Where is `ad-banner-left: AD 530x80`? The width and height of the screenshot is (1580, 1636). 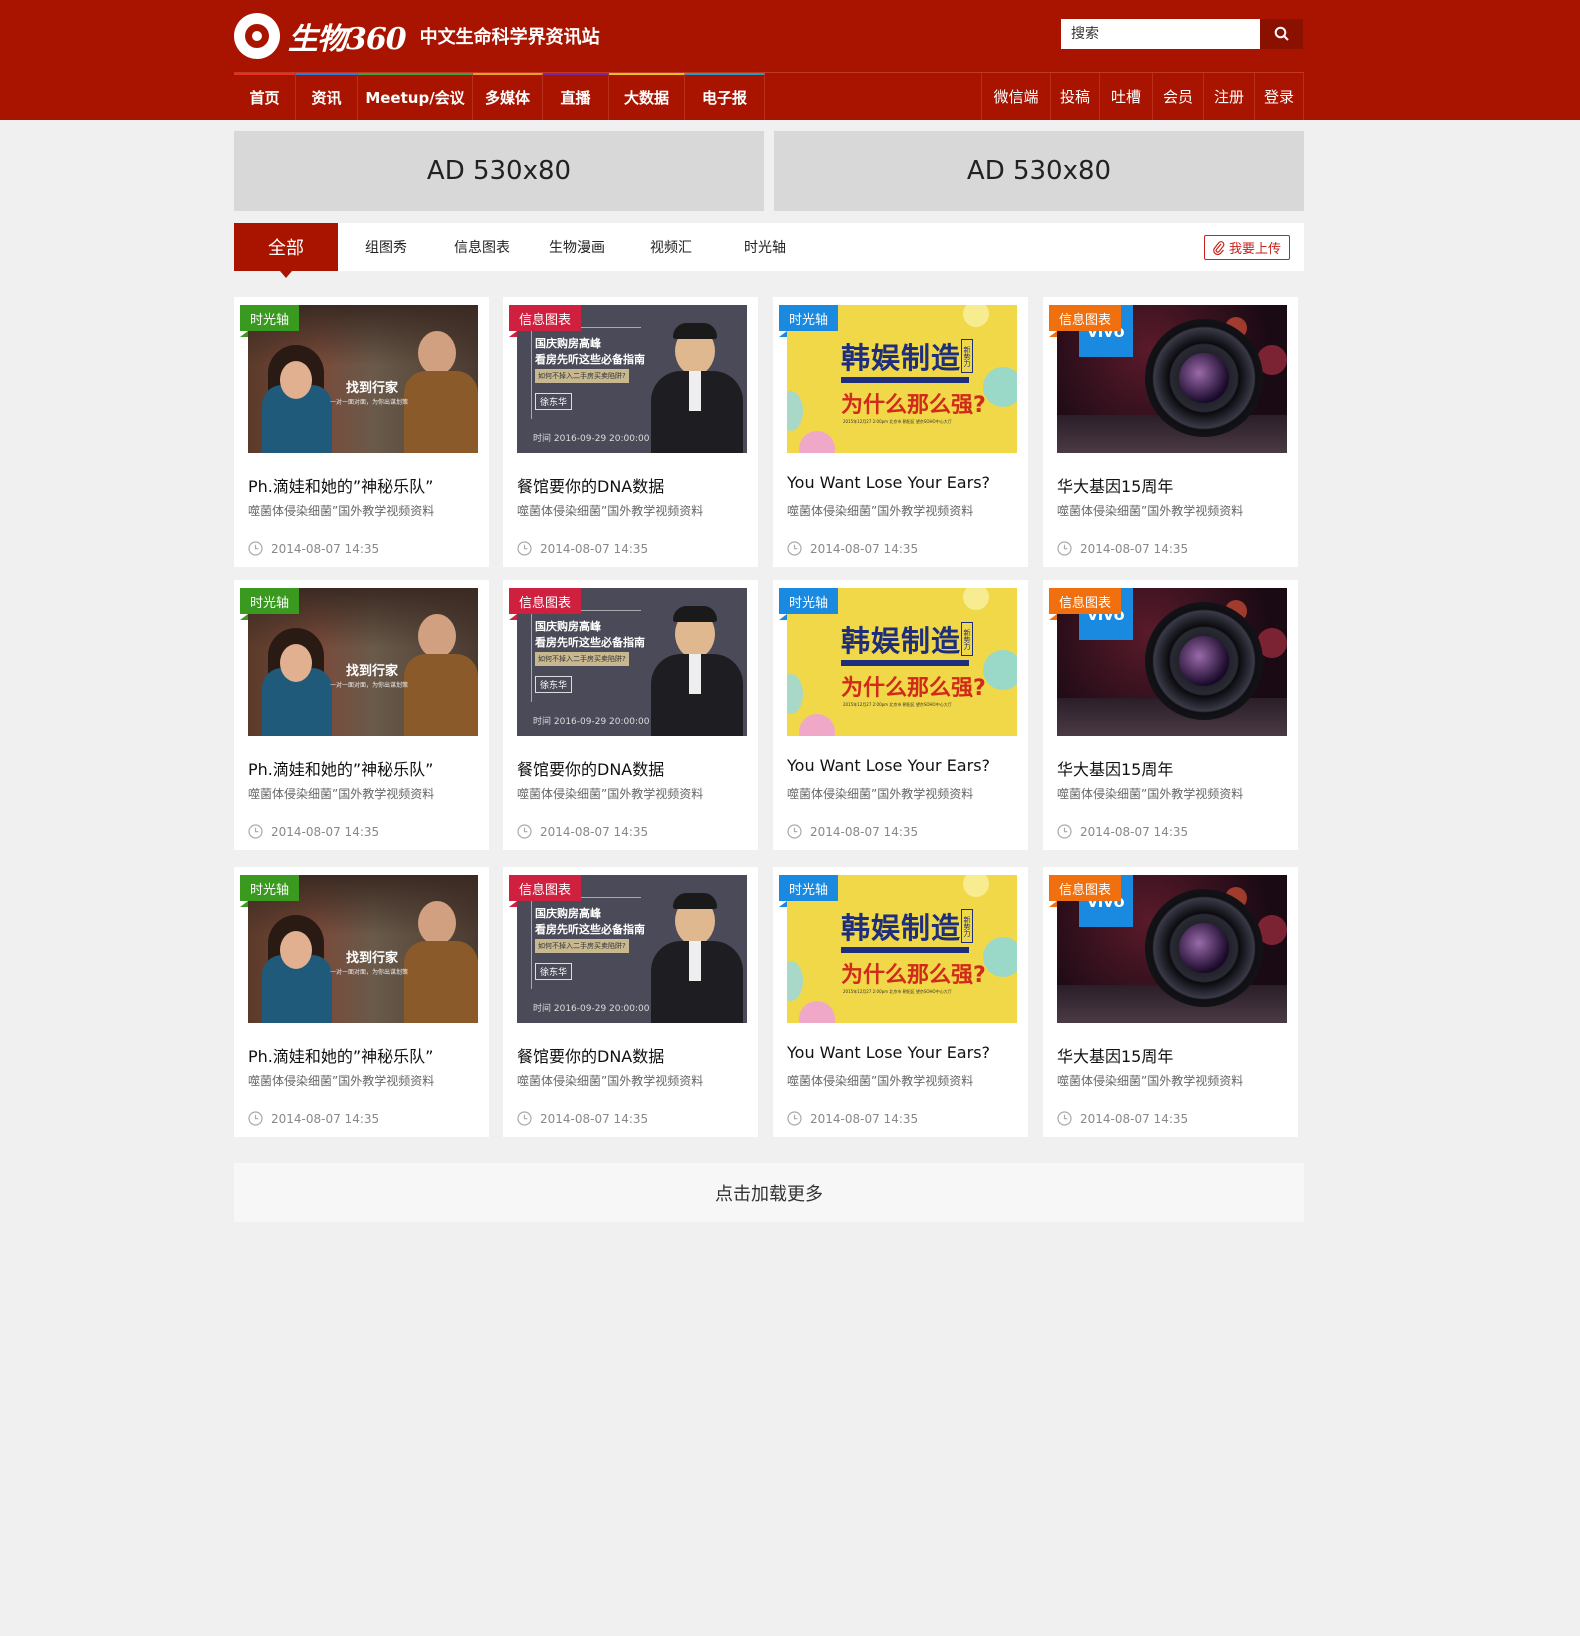
ad-banner-left: AD 530x80 is located at coordinates (499, 171).